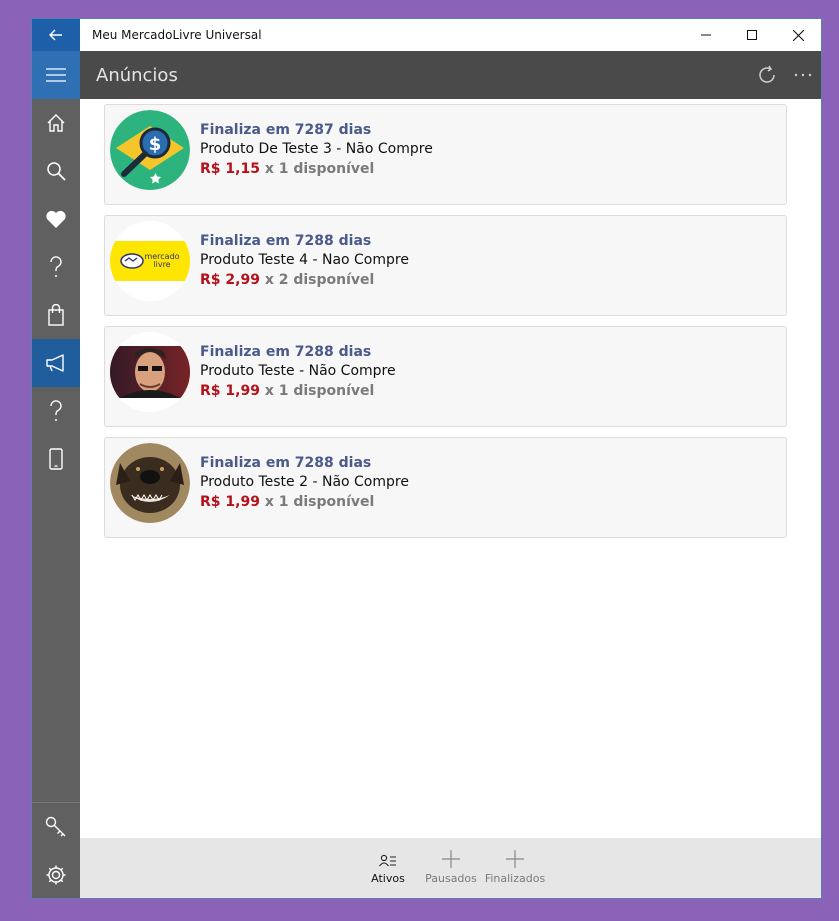 Image resolution: width=839 pixels, height=921 pixels. Describe the element at coordinates (161, 264) in the screenshot. I see `svg-text: livre` at that location.